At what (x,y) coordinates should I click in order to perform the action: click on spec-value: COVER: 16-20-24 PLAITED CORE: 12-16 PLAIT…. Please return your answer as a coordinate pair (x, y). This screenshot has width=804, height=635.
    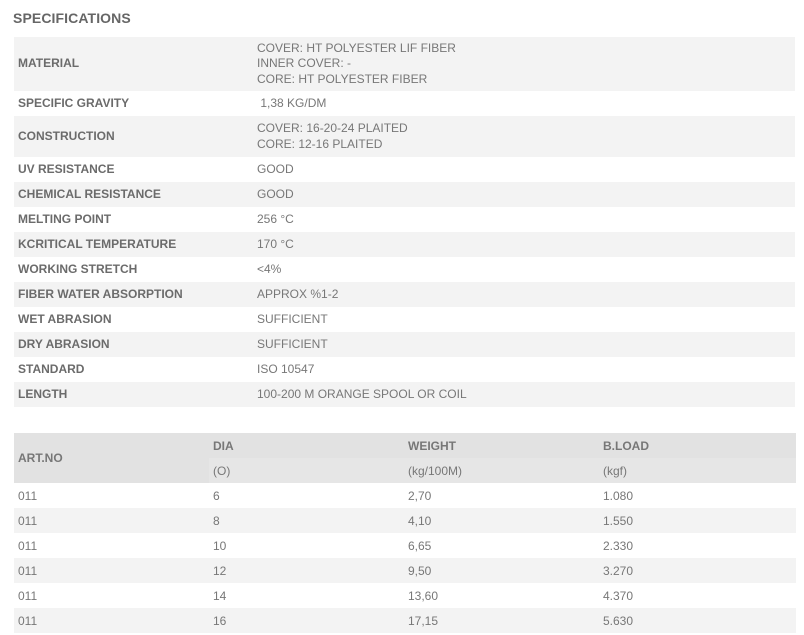
    Looking at the image, I should click on (524, 136).